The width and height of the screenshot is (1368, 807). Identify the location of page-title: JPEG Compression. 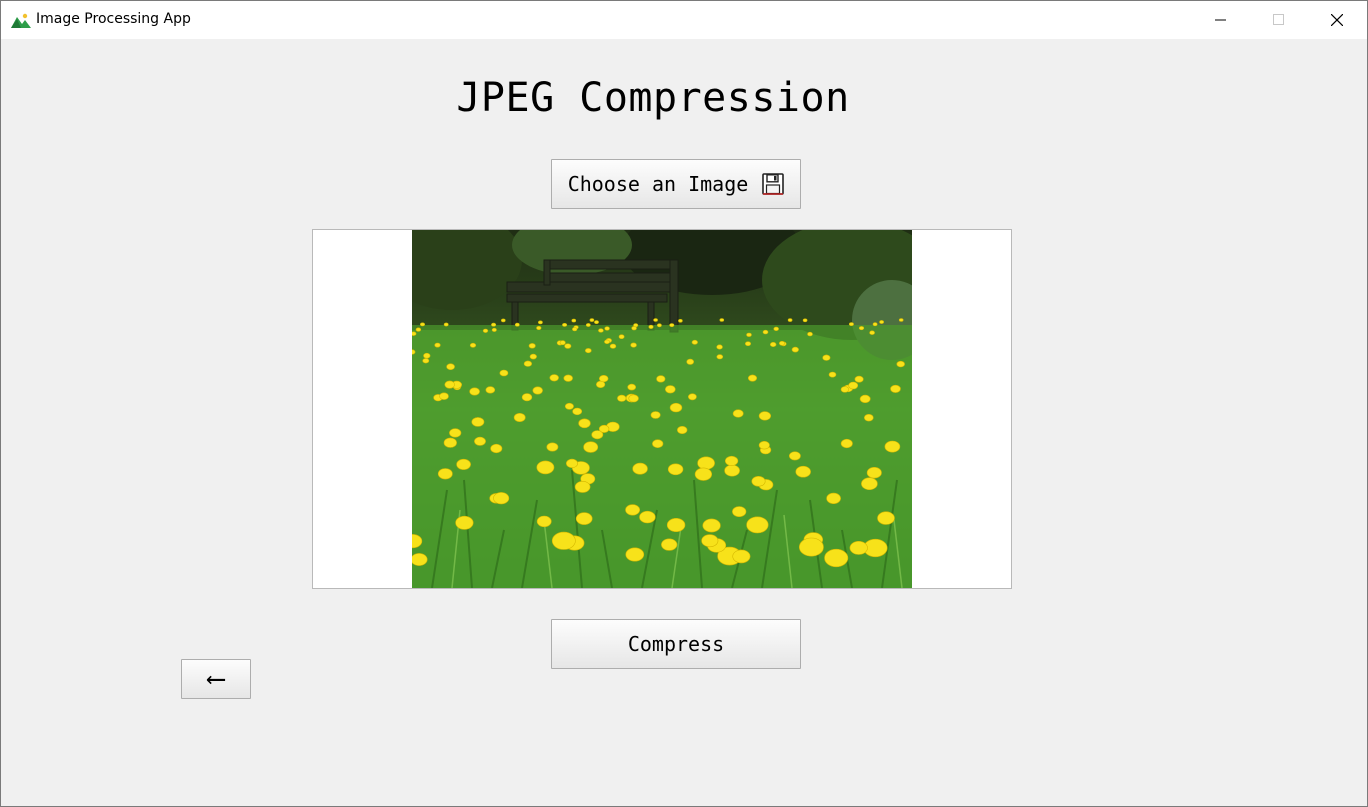
(653, 98).